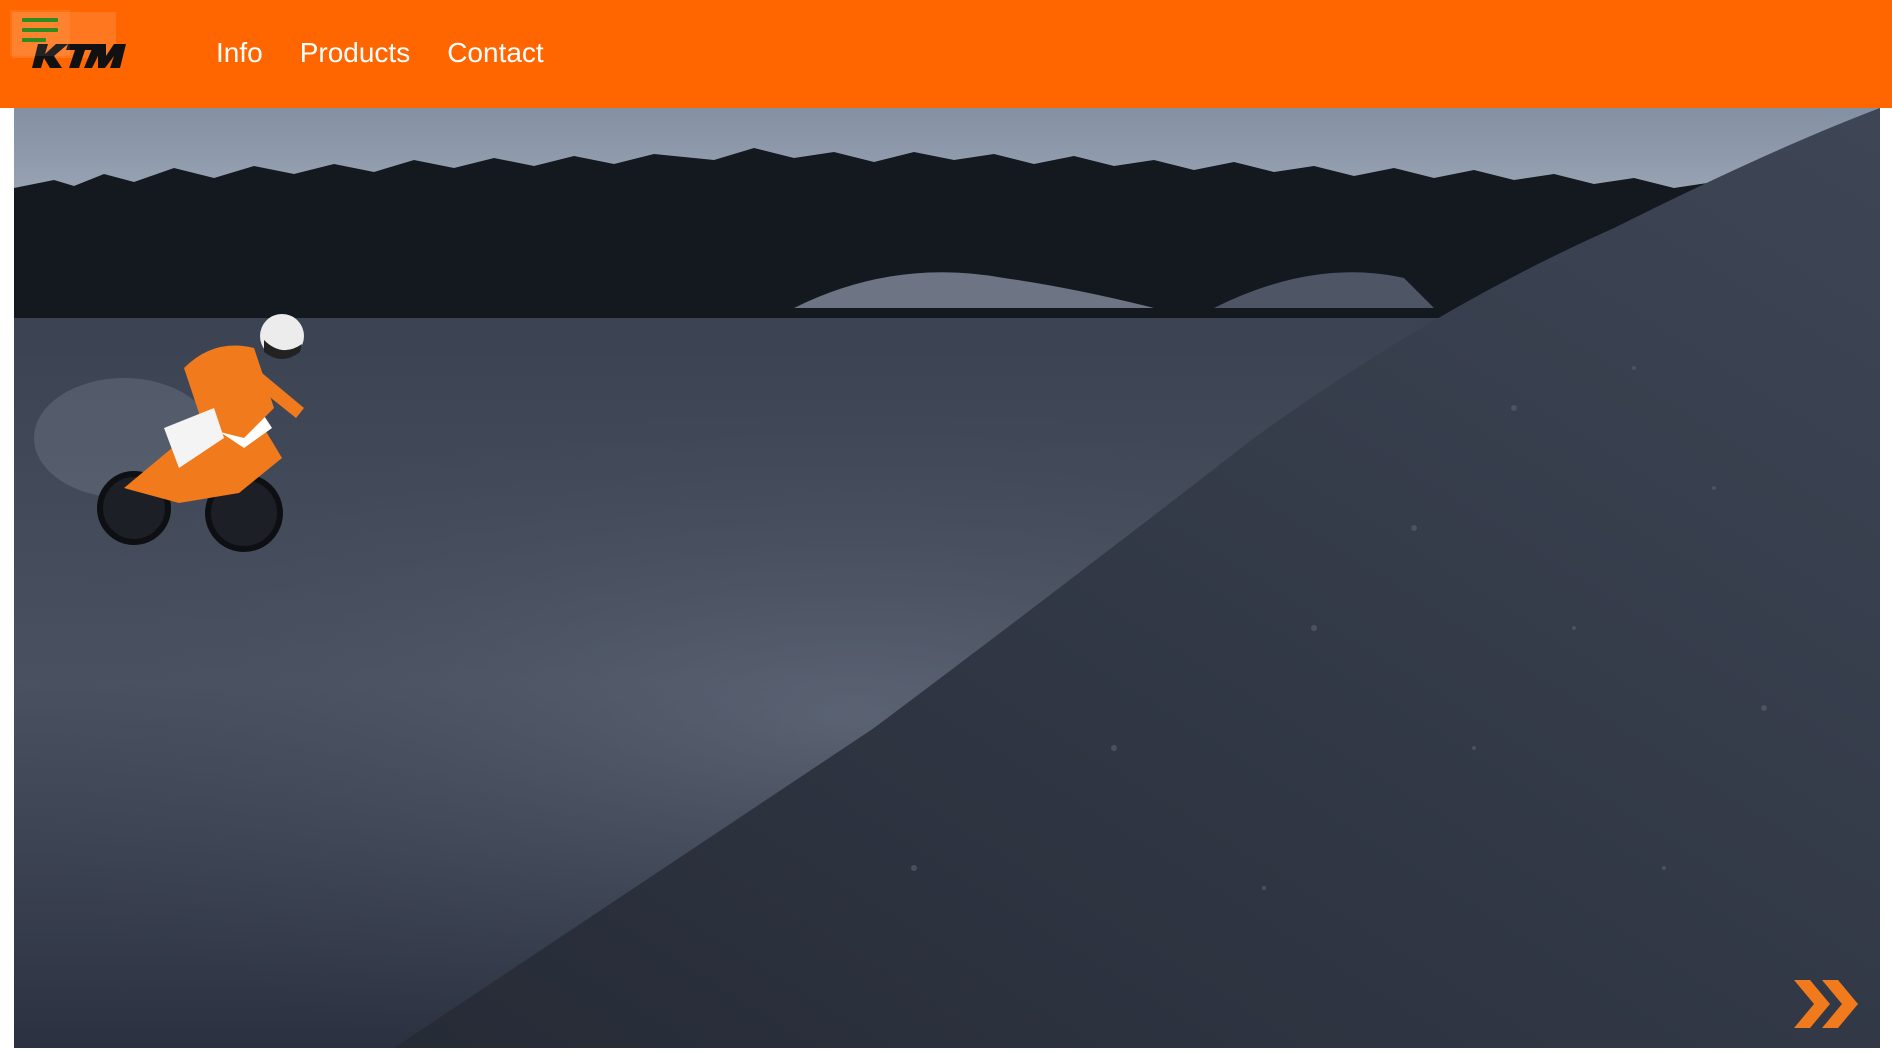 This screenshot has width=1892, height=1052. I want to click on top-navigation-bar: Info Products Contact, so click(946, 54).